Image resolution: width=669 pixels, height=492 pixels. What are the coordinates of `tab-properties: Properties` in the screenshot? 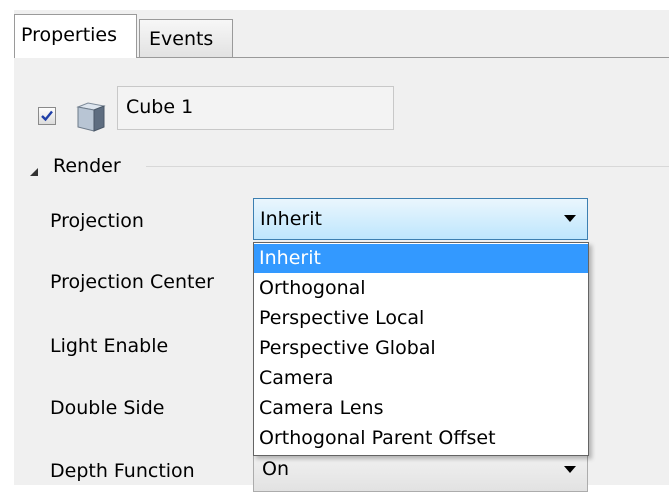 It's located at (75, 36).